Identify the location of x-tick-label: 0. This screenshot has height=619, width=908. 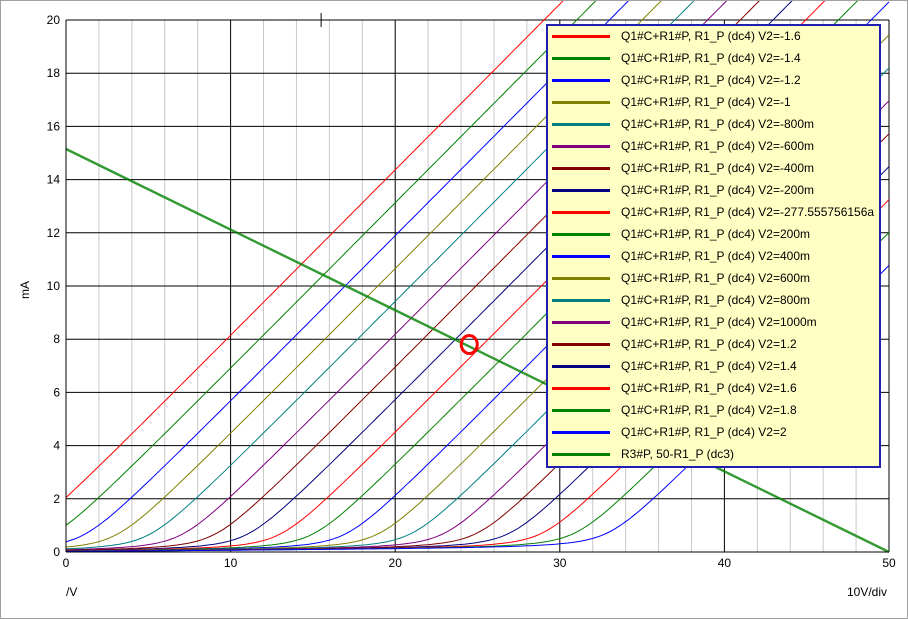
(66, 563).